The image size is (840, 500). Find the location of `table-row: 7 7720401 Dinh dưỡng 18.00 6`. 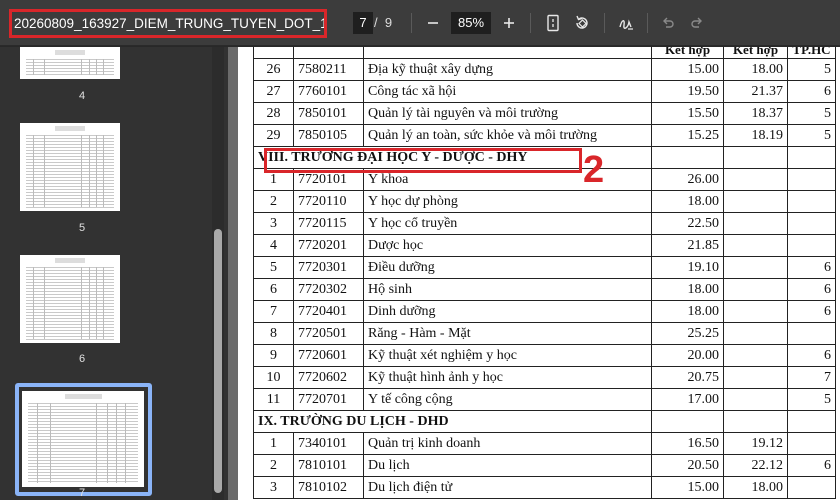

table-row: 7 7720401 Dinh dưỡng 18.00 6 is located at coordinates (544, 311).